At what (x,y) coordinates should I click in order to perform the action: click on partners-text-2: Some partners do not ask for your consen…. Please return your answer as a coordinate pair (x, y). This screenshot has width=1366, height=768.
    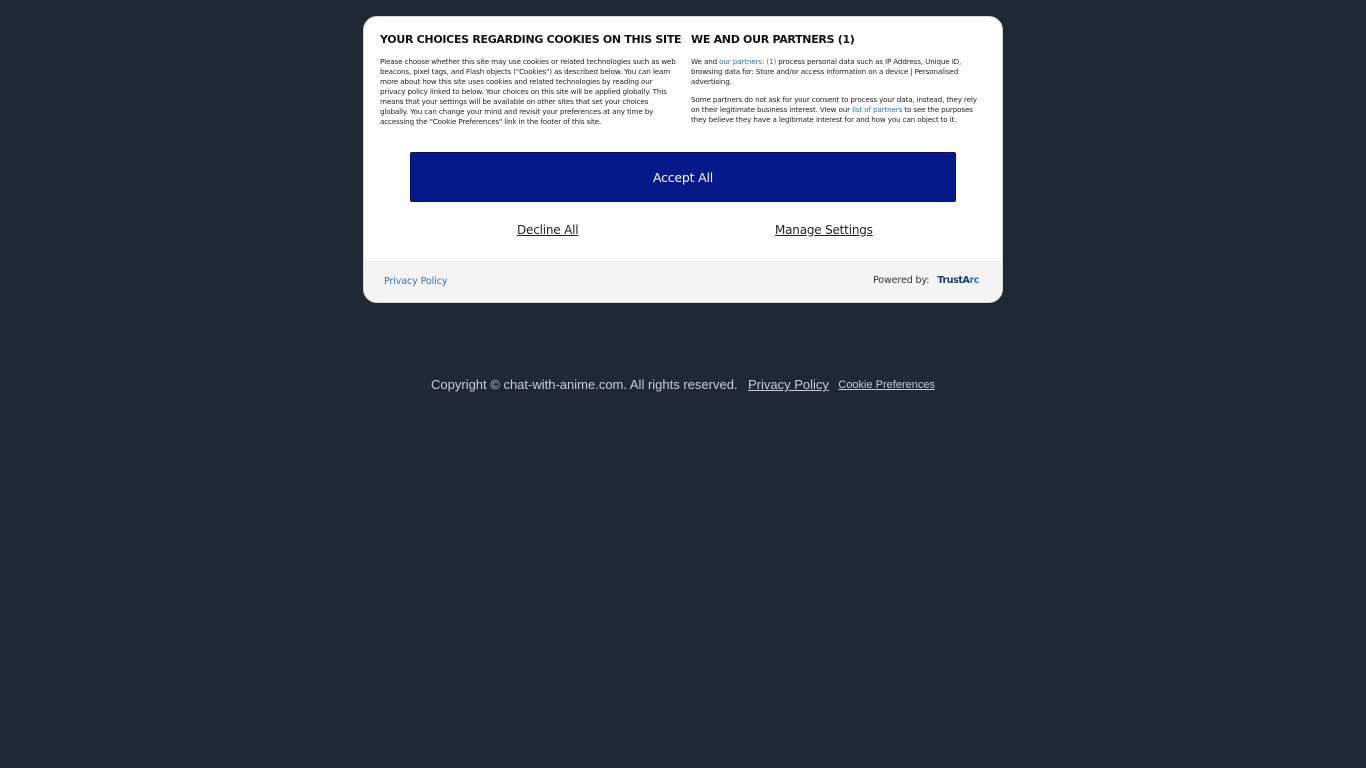
    Looking at the image, I should click on (839, 110).